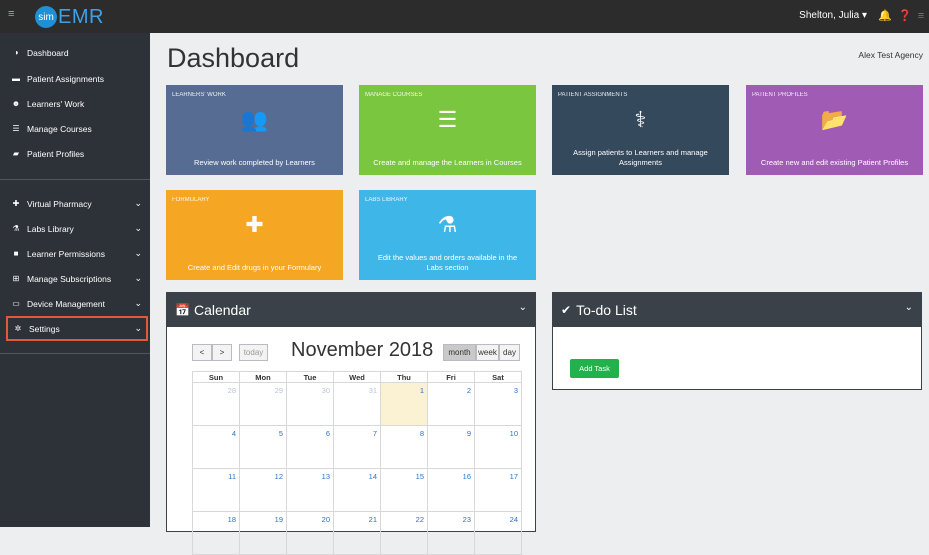 This screenshot has width=929, height=555. I want to click on view-day-button: day, so click(509, 352).